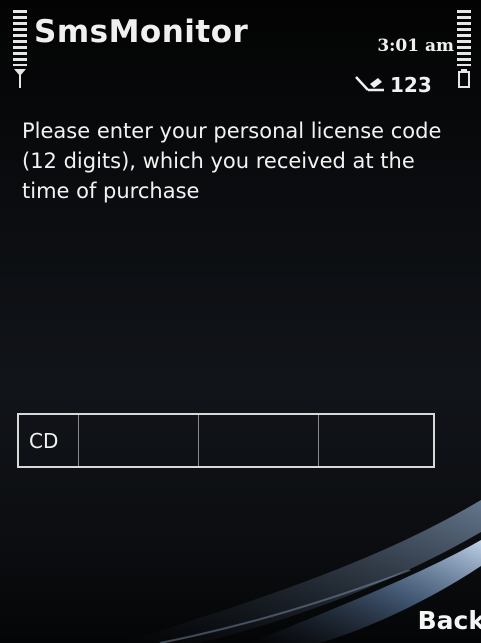 The height and width of the screenshot is (643, 481). I want to click on license-code-field: CD, so click(226, 440).